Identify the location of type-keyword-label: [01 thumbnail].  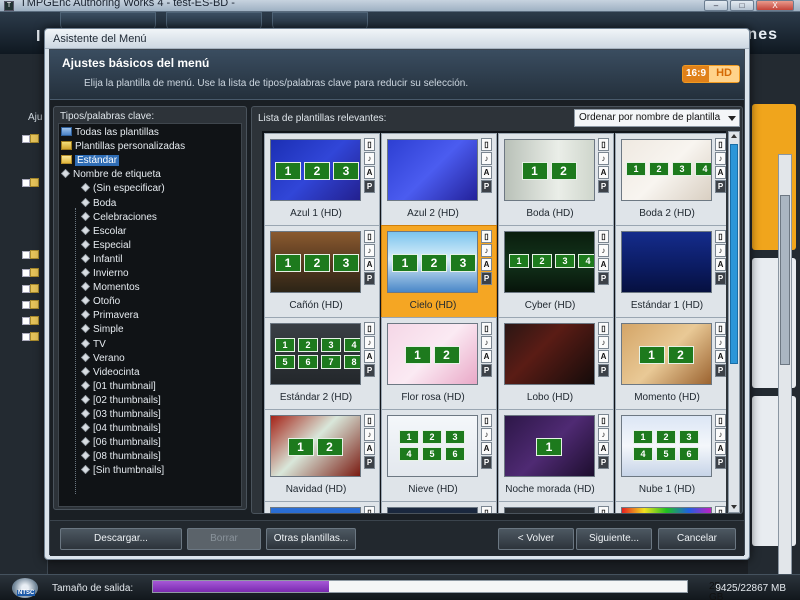
(124, 386).